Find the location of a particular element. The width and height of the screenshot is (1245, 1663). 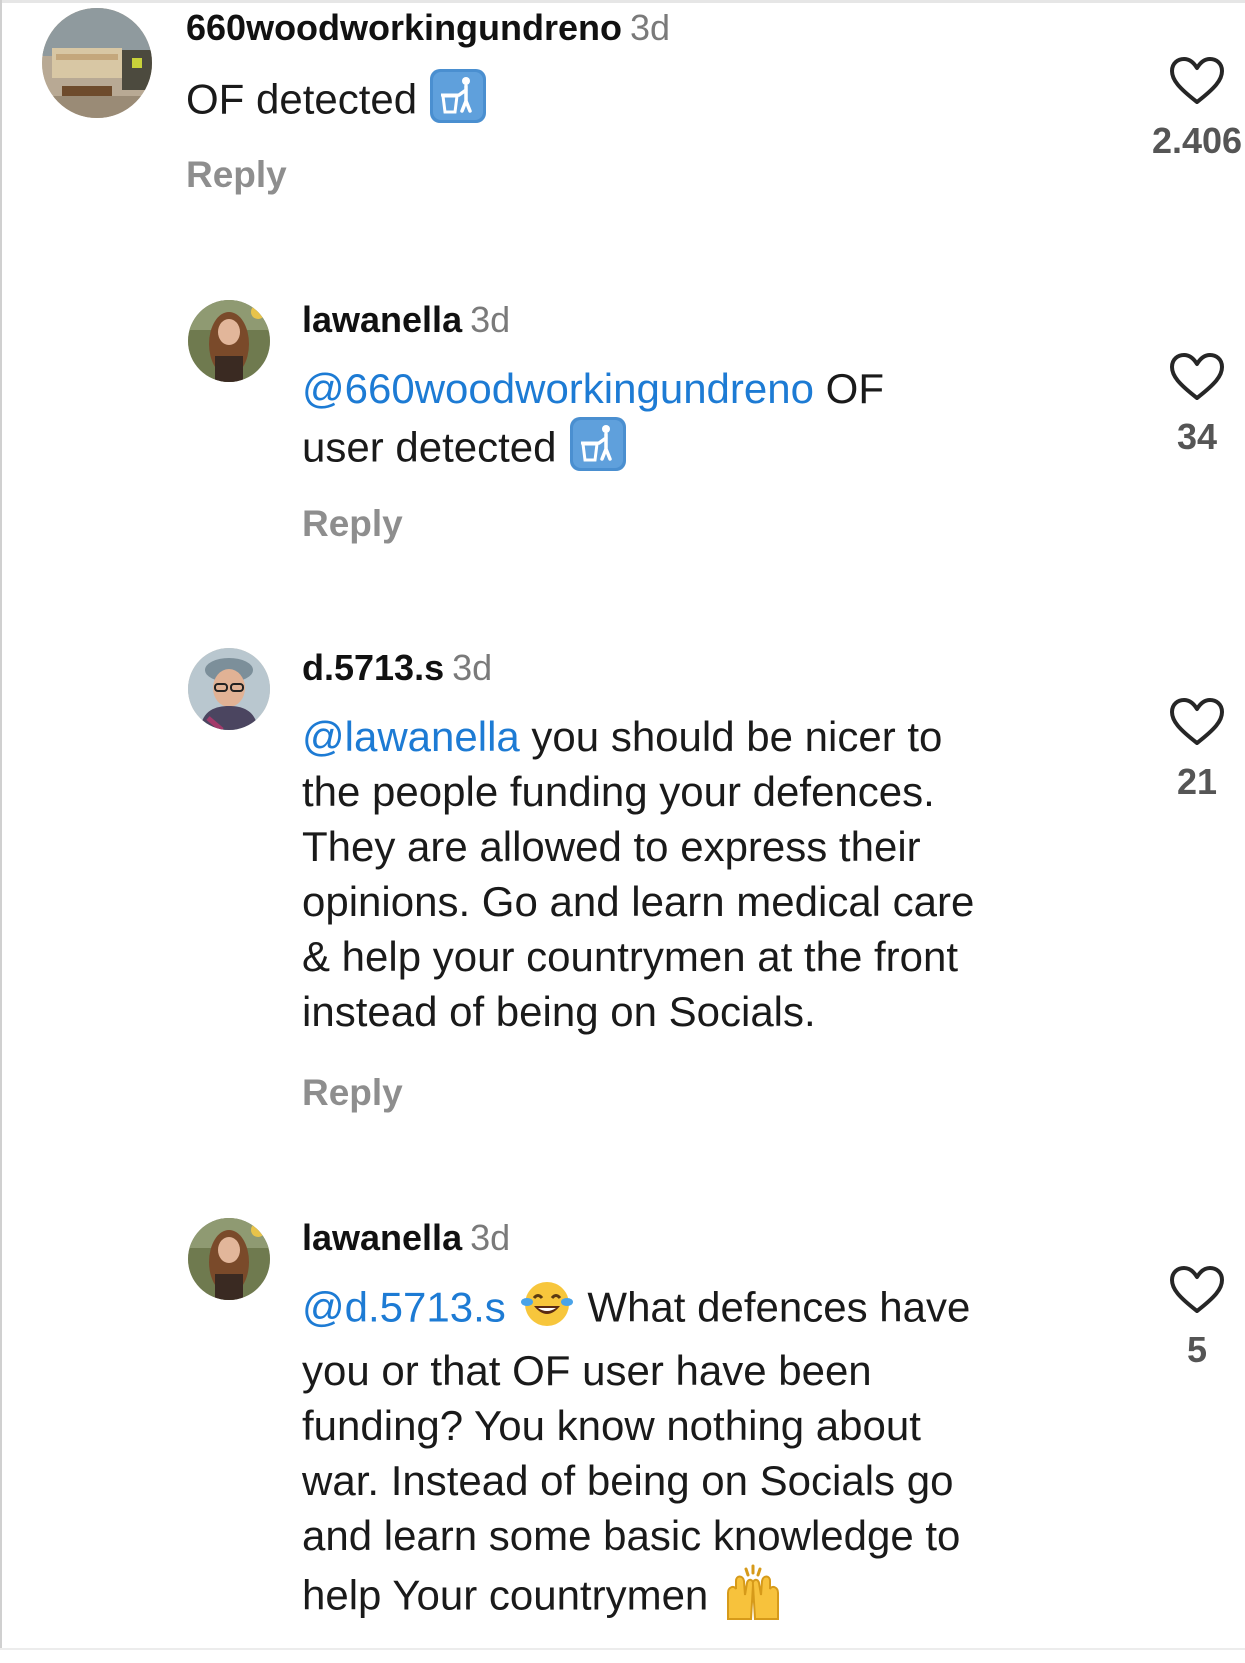

comment-meta: d.5713.s 3d is located at coordinates (397, 668).